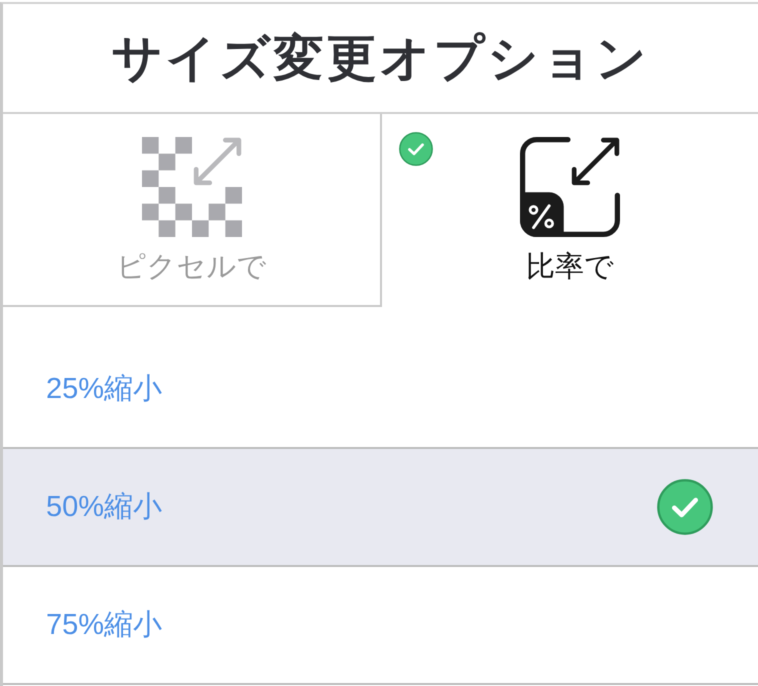  I want to click on resize-mode-tab: ピクセルで, so click(192, 210).